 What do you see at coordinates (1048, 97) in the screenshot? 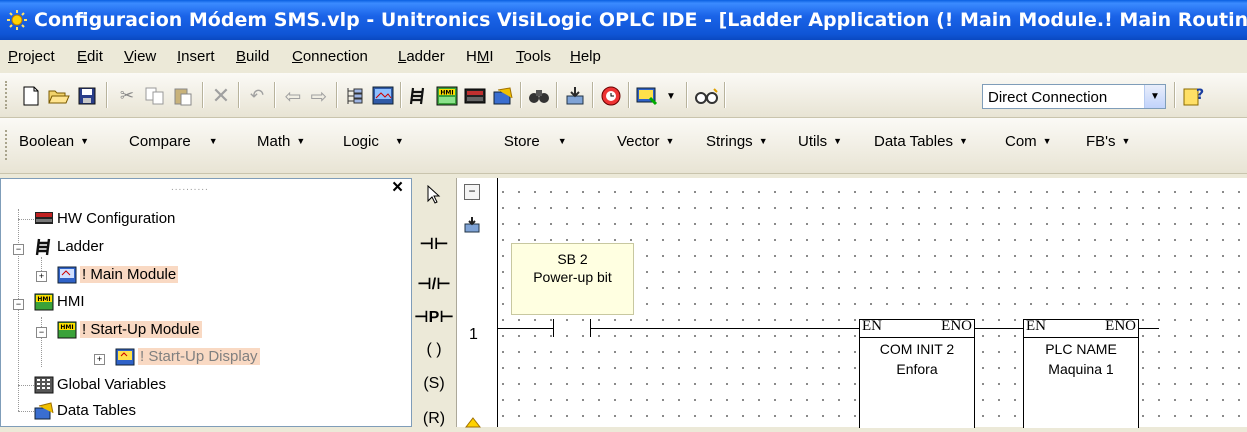
I see `connection-select-value: Direct Connection` at bounding box center [1048, 97].